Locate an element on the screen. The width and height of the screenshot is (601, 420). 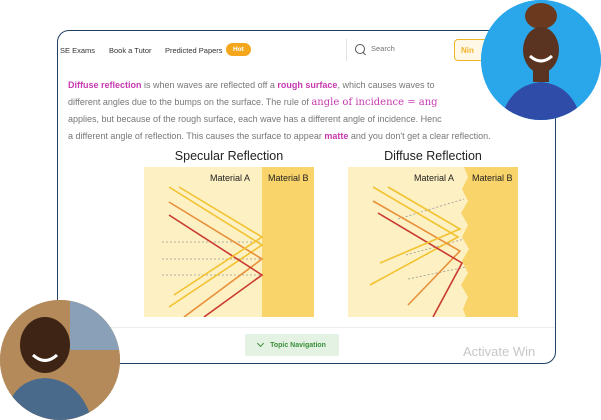
topic-navigation-label: Topic Navigation is located at coordinates (298, 345).